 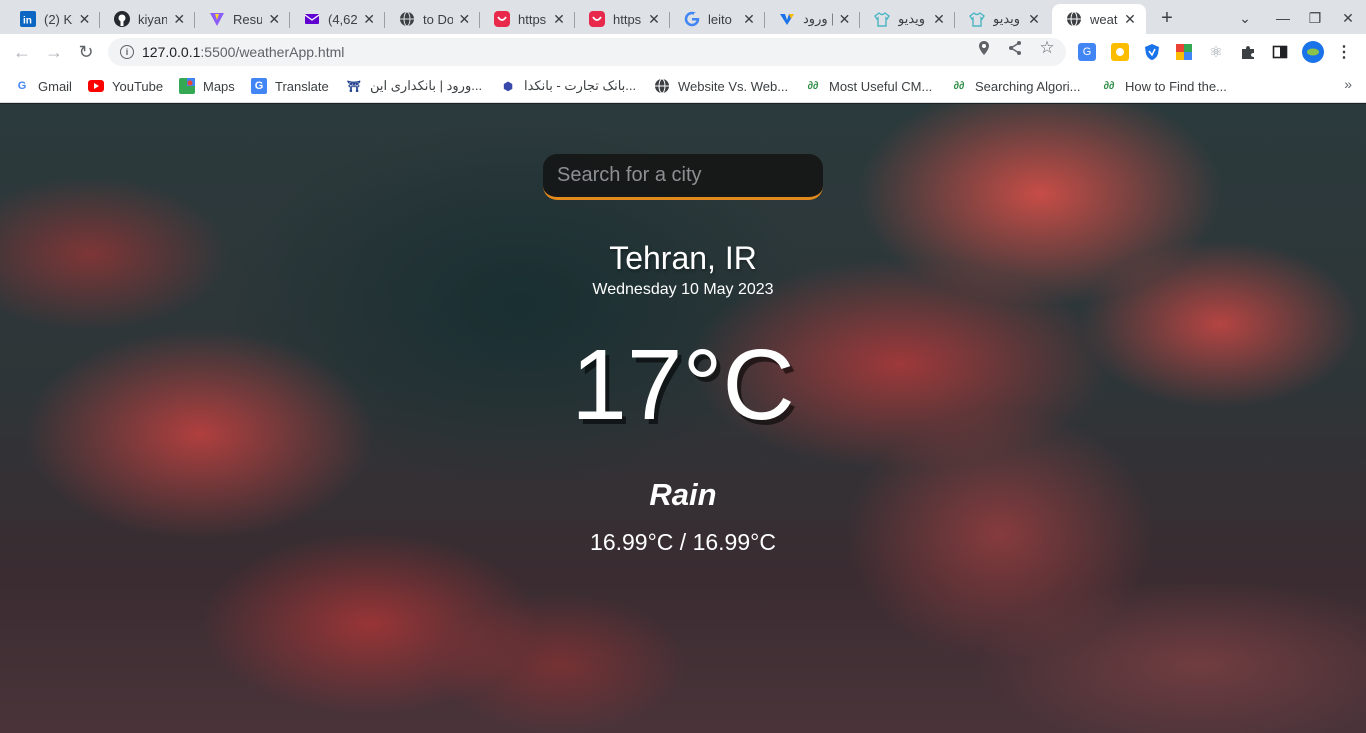 I want to click on url-text: 127.0.0.1:5500/weatherApp.html, so click(x=243, y=52).